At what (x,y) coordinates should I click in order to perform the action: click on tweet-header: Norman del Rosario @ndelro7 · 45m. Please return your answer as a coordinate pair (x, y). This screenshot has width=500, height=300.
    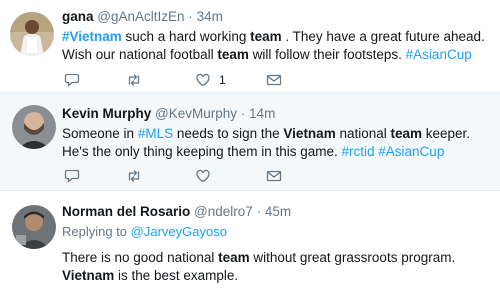
    Looking at the image, I should click on (277, 212).